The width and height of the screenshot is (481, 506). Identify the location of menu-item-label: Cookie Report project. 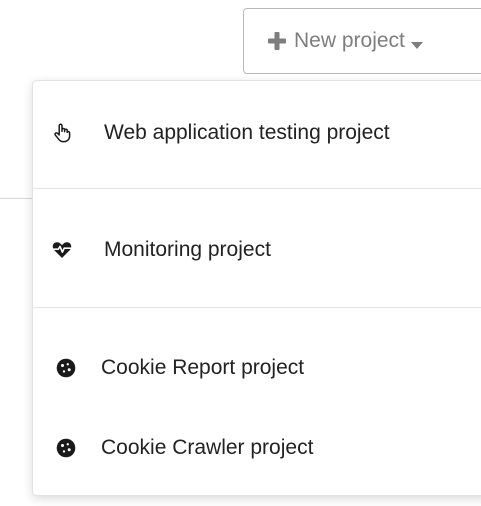
(203, 367).